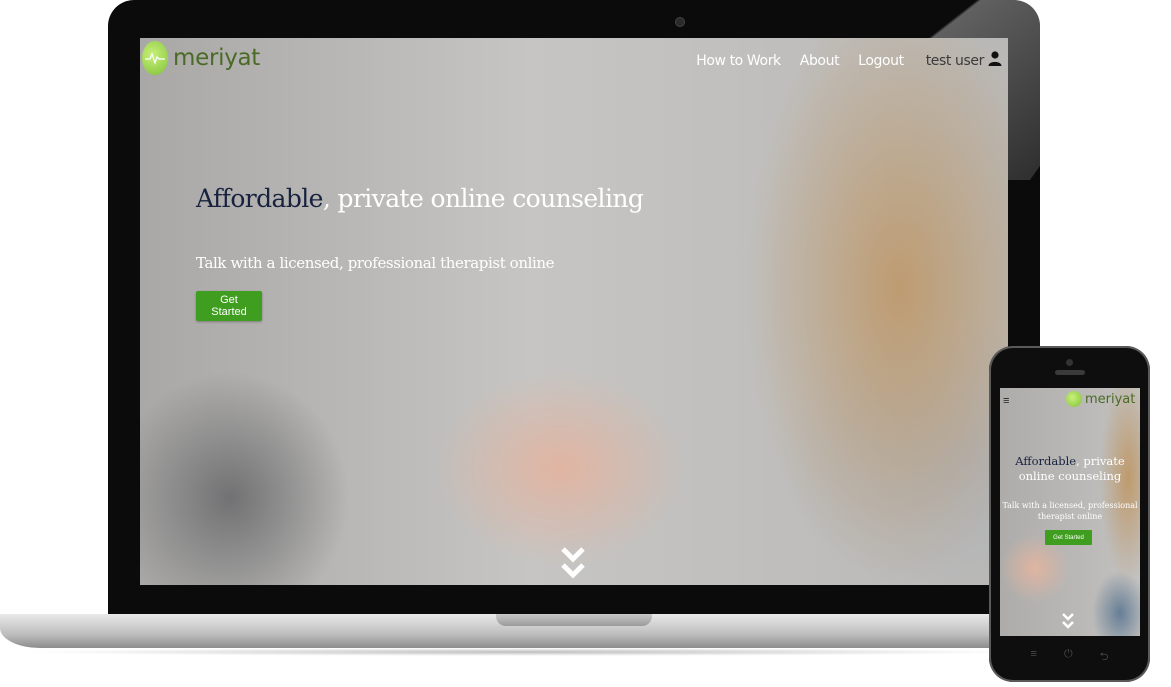 Image resolution: width=1171 pixels, height=687 pixels. I want to click on brand-name: meriyat, so click(217, 58).